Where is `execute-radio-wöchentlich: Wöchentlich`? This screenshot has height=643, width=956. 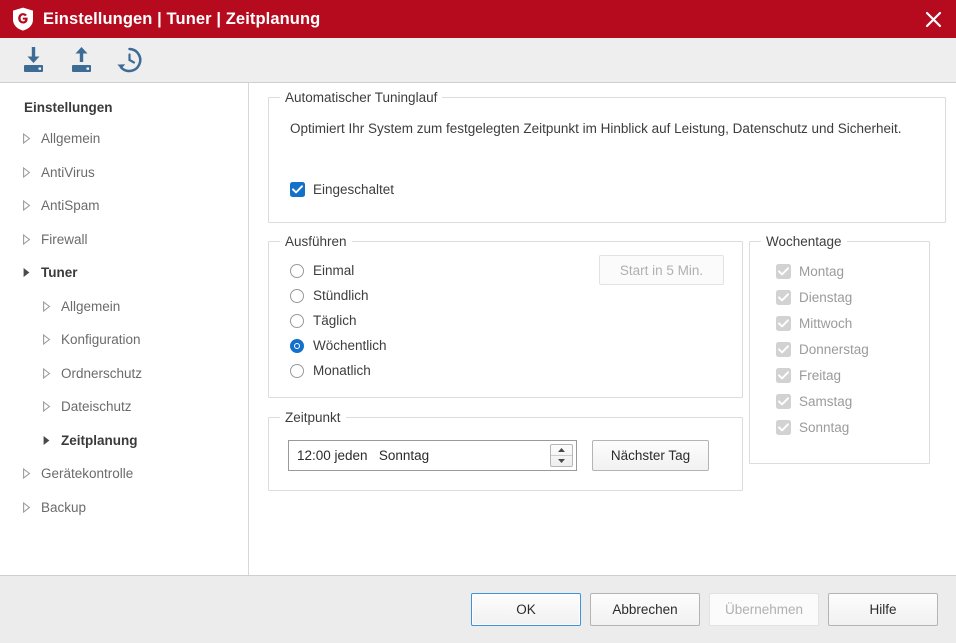 execute-radio-wöchentlich: Wöchentlich is located at coordinates (338, 345).